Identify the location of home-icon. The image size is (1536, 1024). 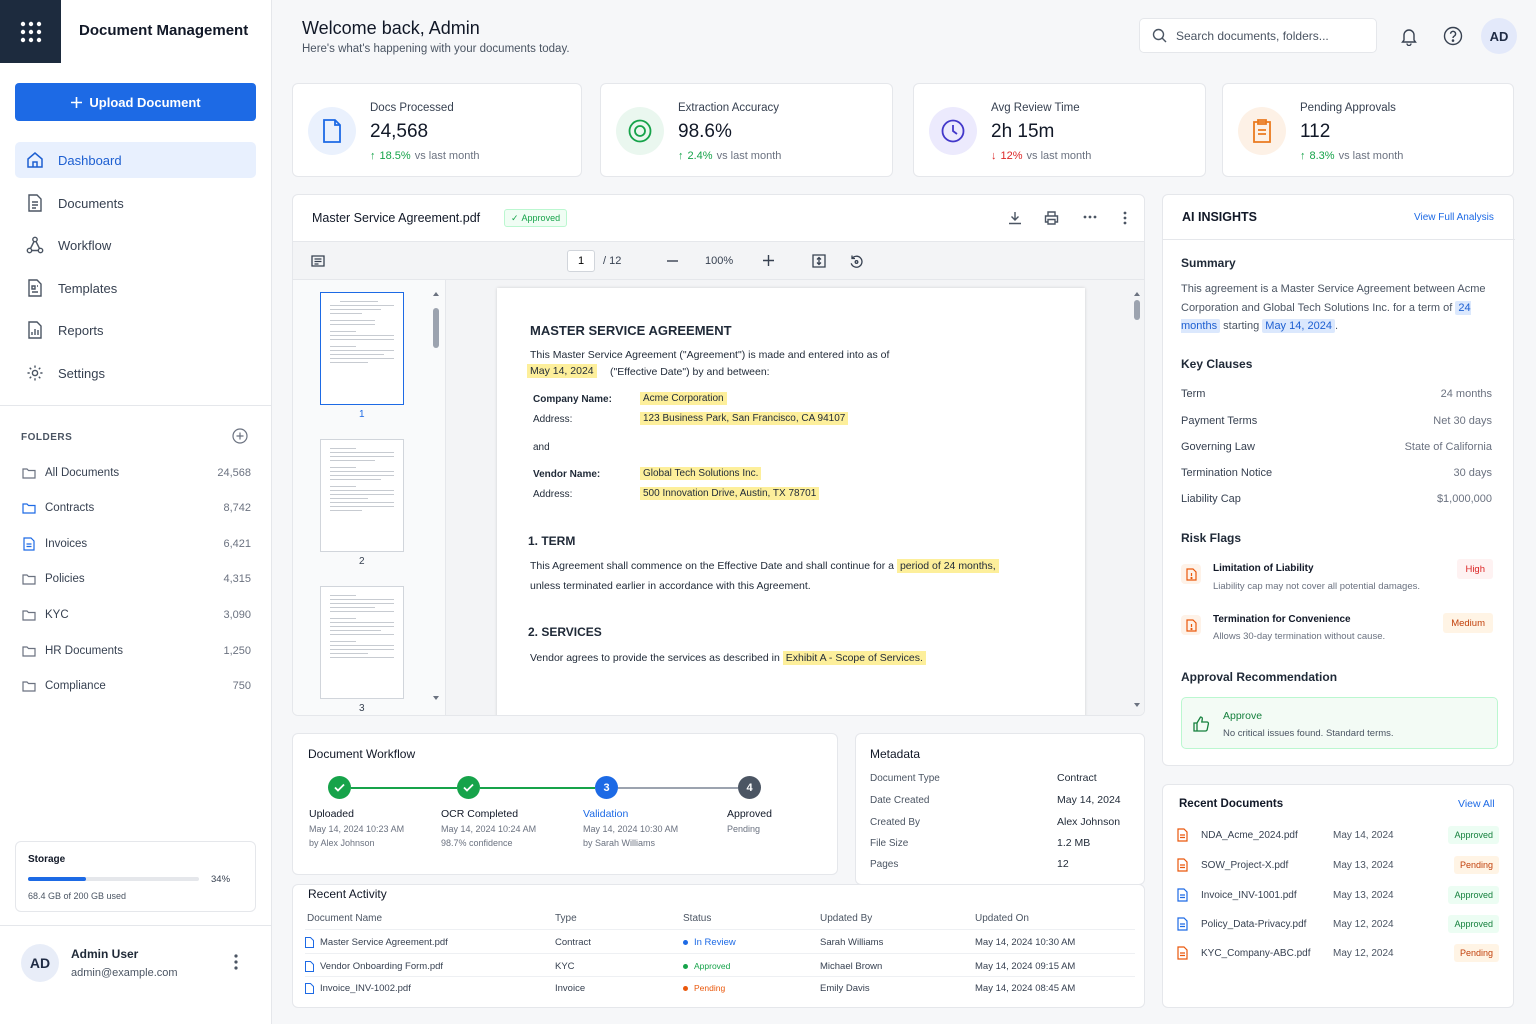
(35, 160).